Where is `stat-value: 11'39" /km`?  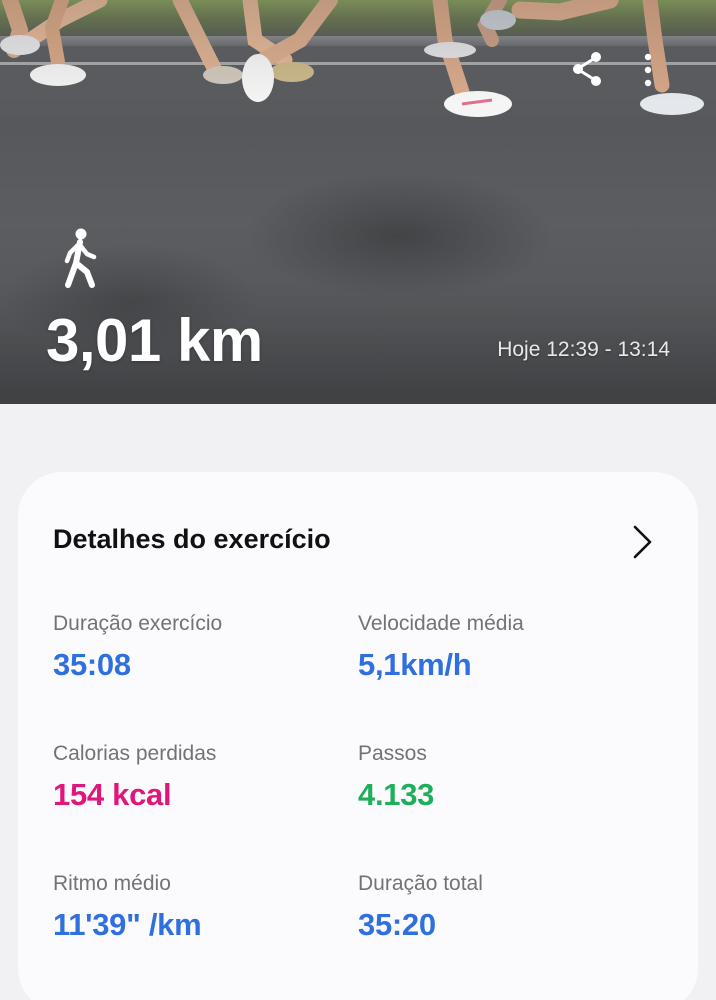
stat-value: 11'39" /km is located at coordinates (127, 924).